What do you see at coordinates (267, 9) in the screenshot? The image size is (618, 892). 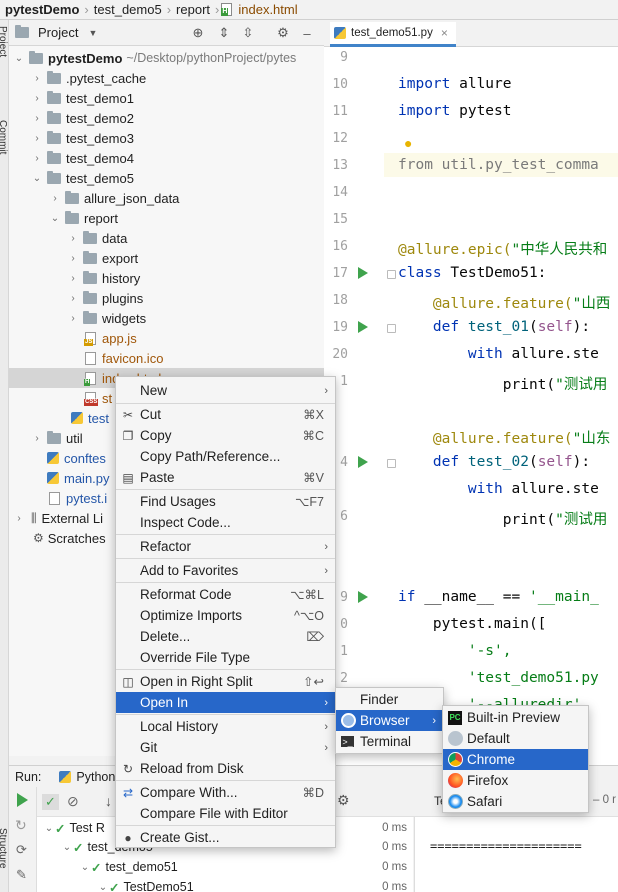 I see `breadcrumb-file: index.html` at bounding box center [267, 9].